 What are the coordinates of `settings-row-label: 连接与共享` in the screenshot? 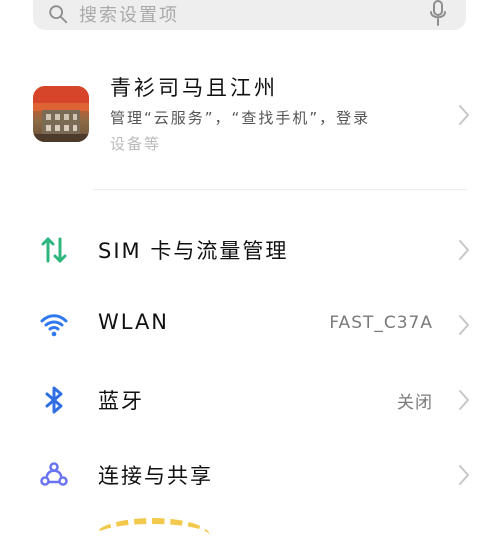 It's located at (155, 476).